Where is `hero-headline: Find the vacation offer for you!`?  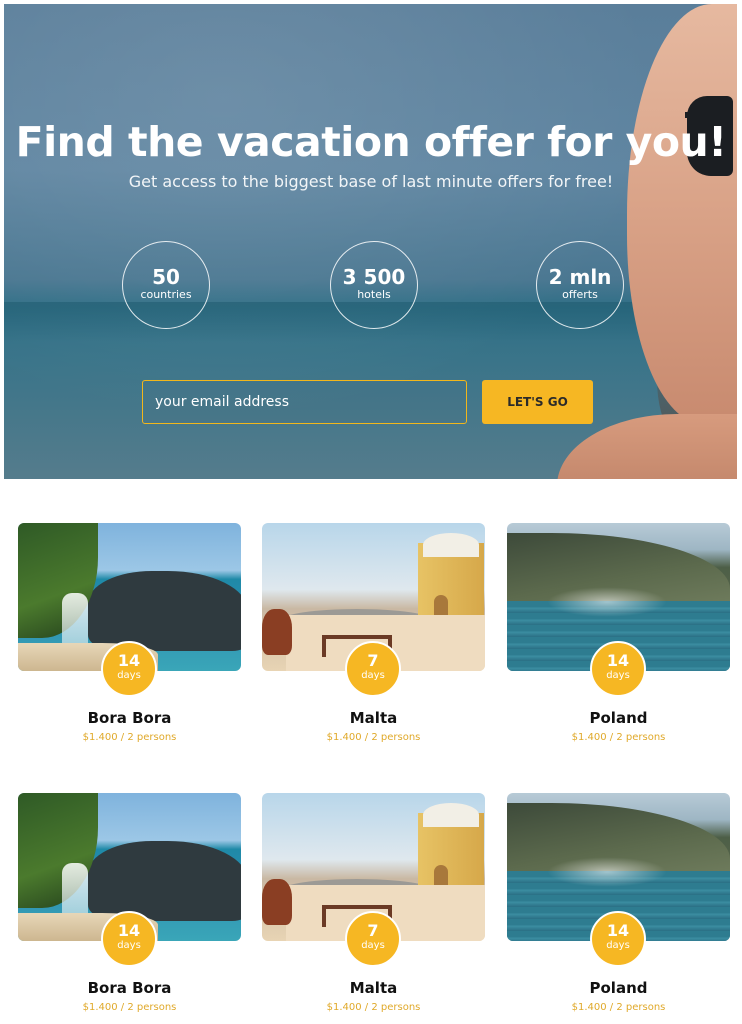
hero-headline: Find the vacation offer for you! is located at coordinates (371, 142).